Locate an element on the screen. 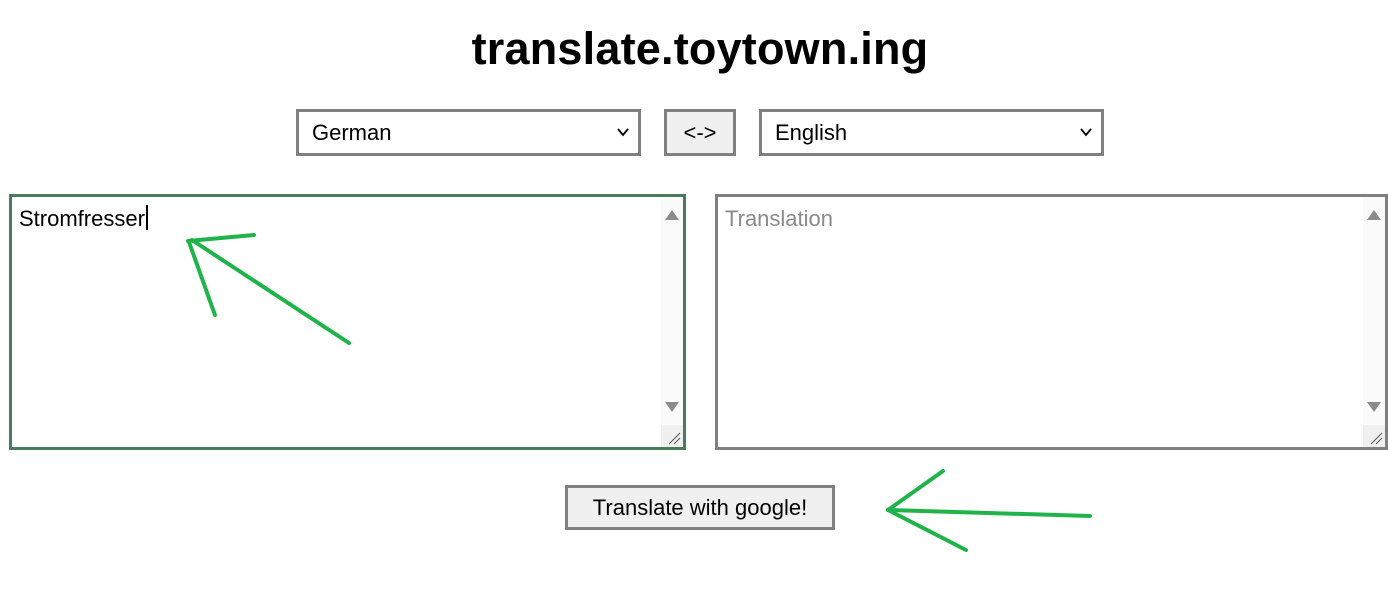 The width and height of the screenshot is (1388, 589). source-text-content: Stromfresser is located at coordinates (83, 219).